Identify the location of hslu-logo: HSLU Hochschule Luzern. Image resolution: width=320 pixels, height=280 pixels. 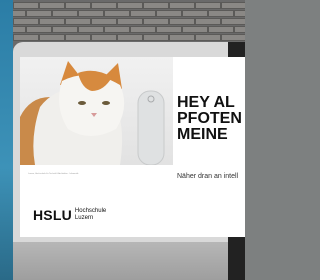
(69, 215).